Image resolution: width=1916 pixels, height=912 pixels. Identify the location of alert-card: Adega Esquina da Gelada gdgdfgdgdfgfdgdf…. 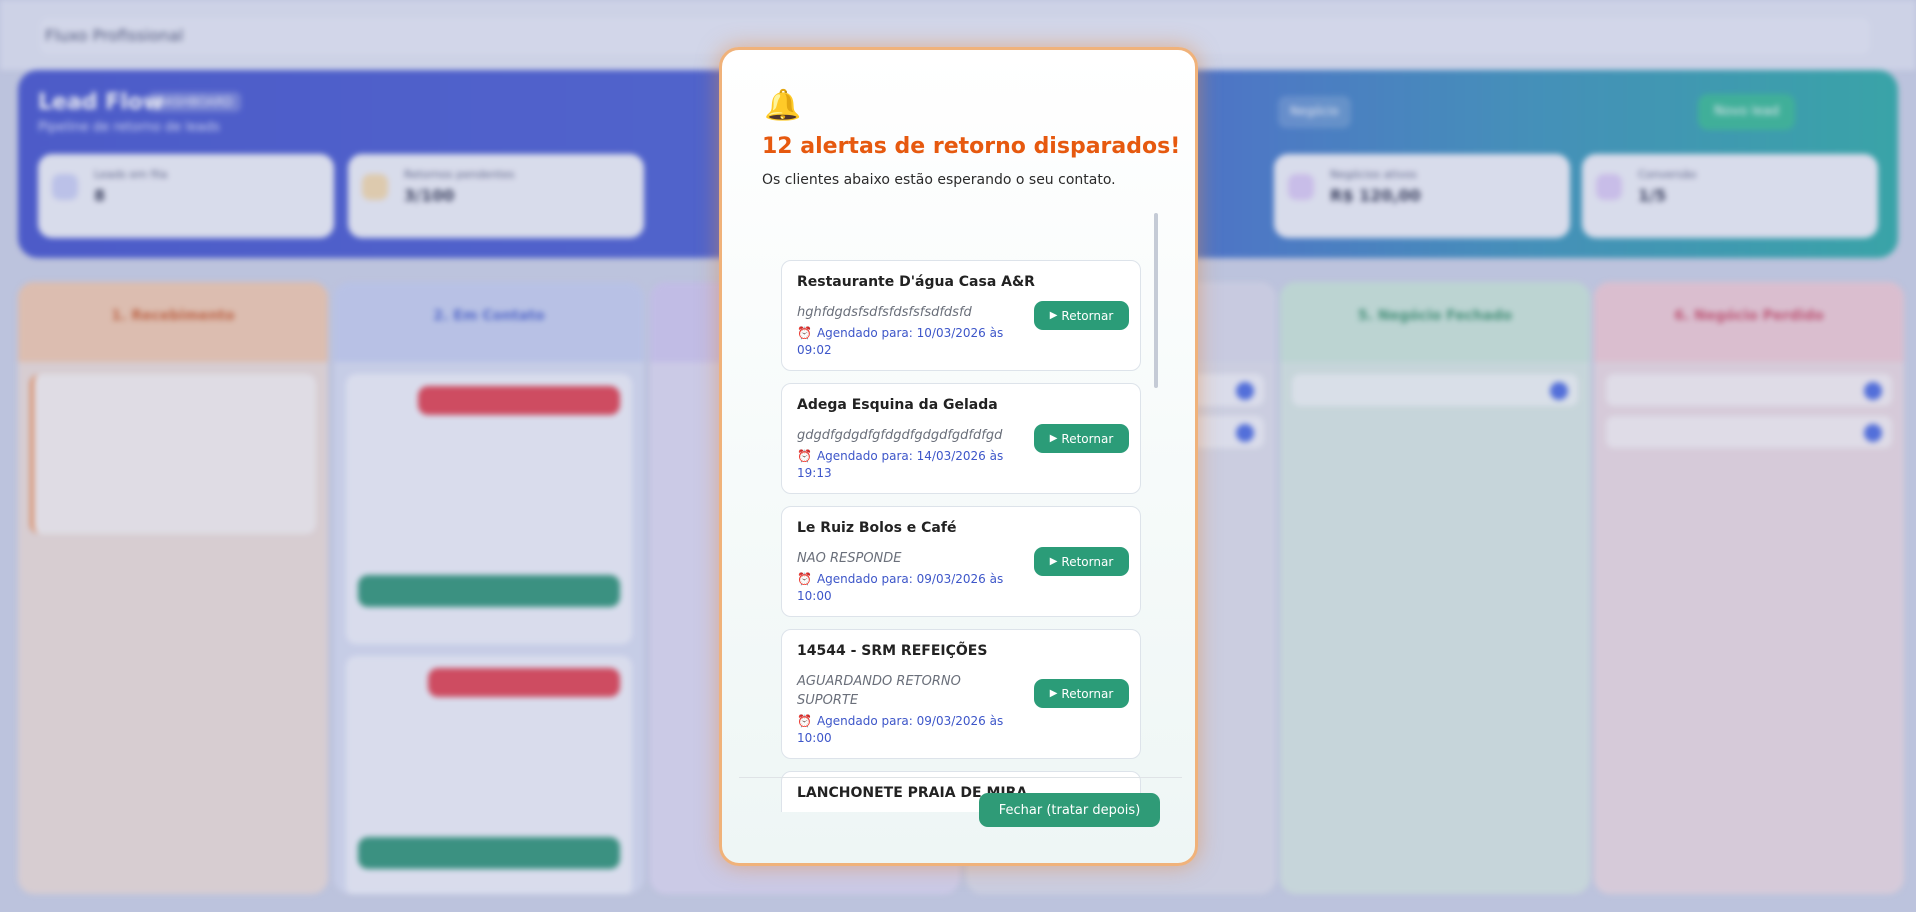
(961, 438).